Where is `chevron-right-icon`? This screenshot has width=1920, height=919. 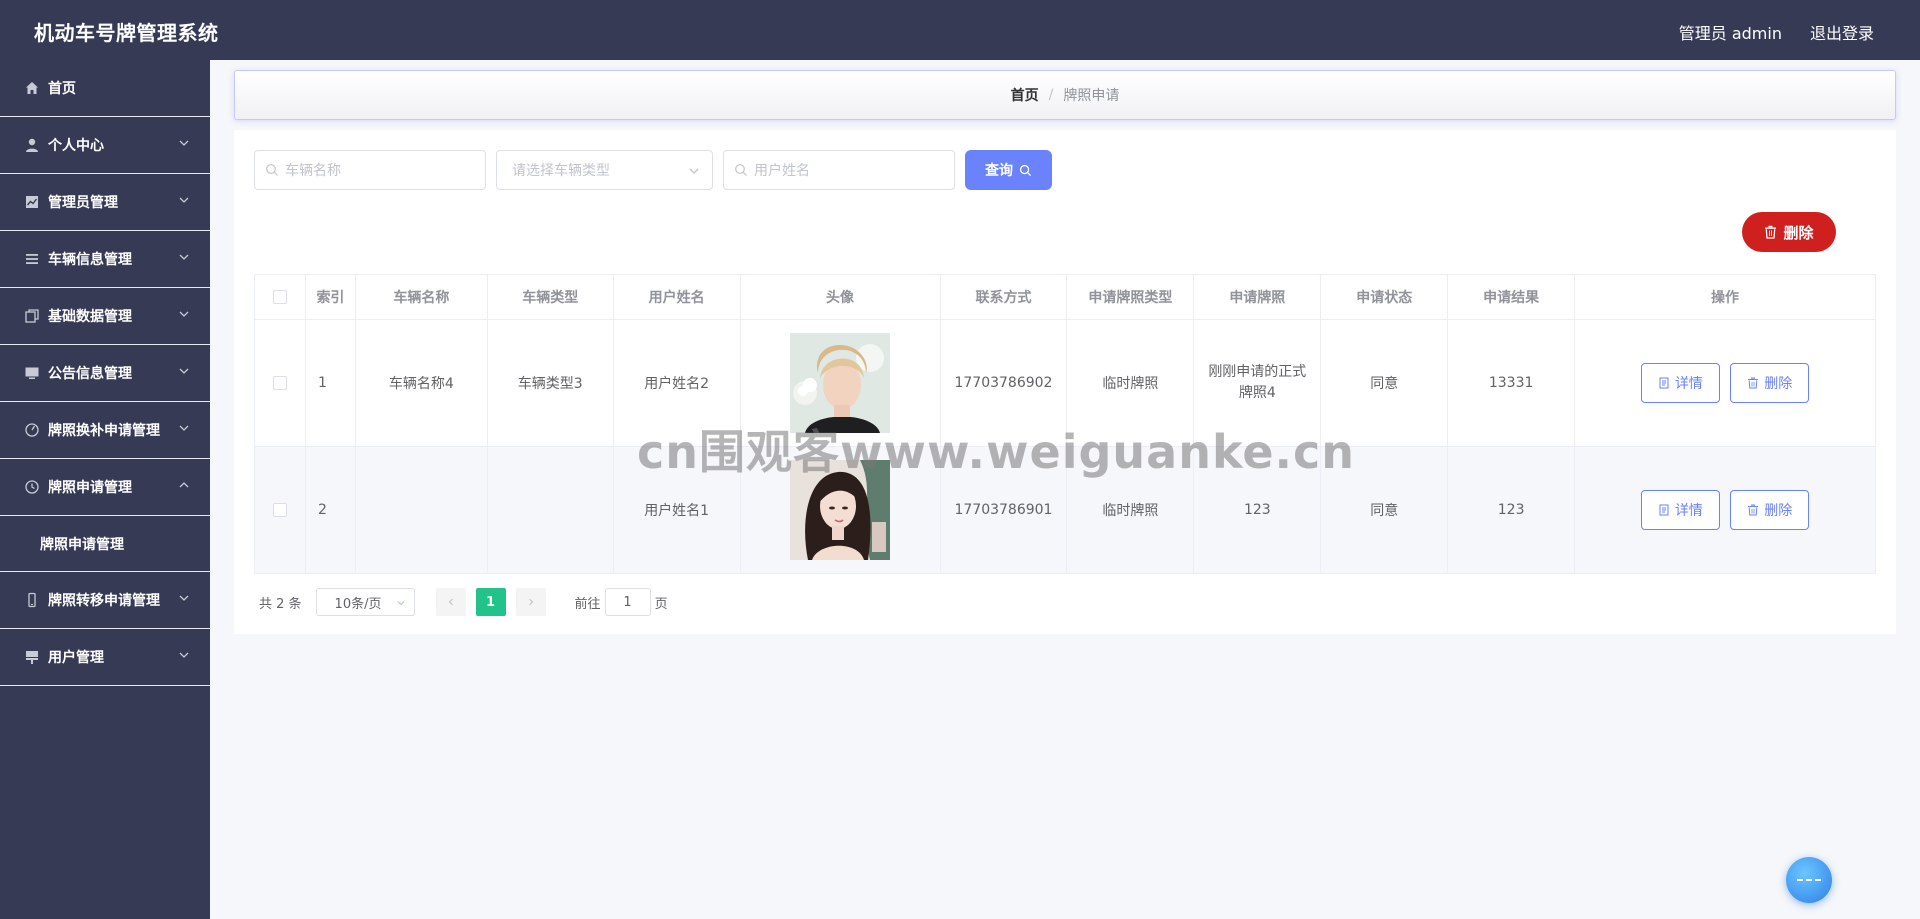
chevron-right-icon is located at coordinates (530, 602).